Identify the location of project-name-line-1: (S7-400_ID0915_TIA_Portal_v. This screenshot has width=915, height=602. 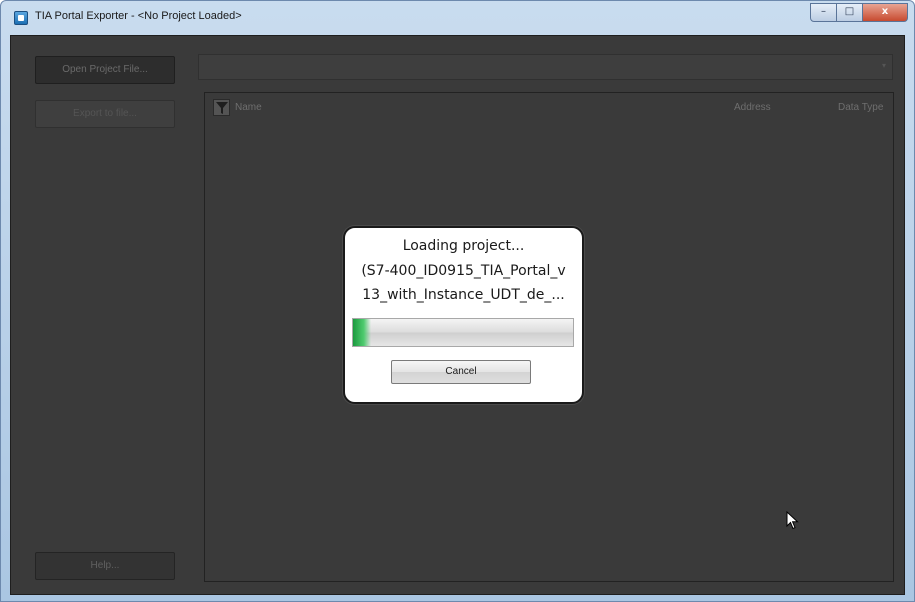
(463, 271).